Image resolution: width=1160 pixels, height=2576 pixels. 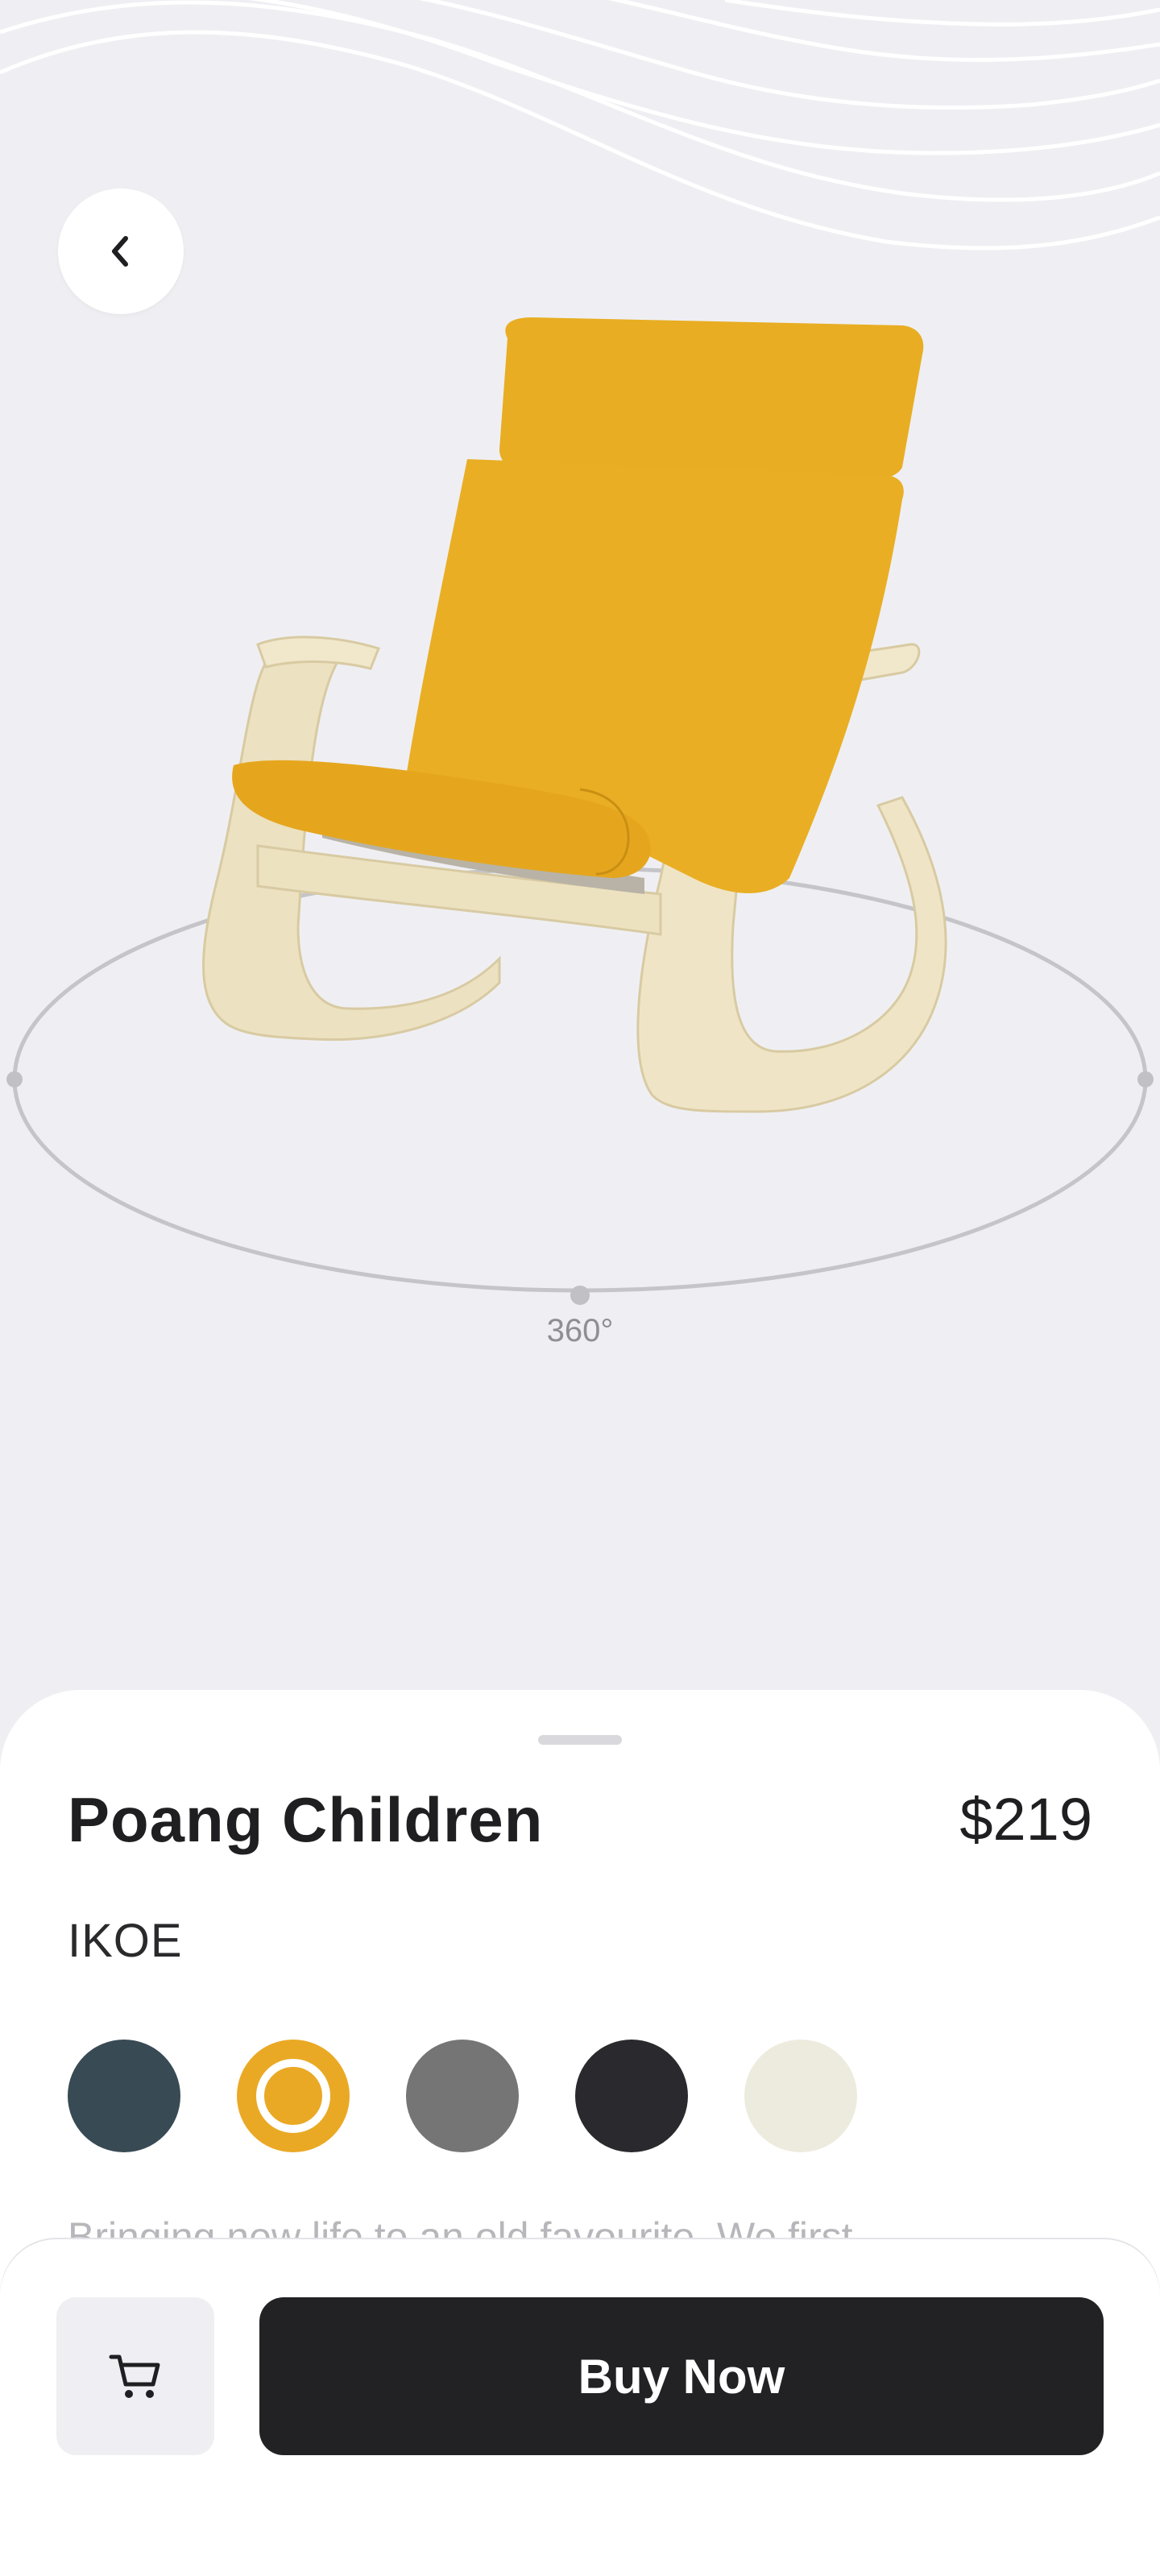 I want to click on add-to-cart-button, so click(x=135, y=2376).